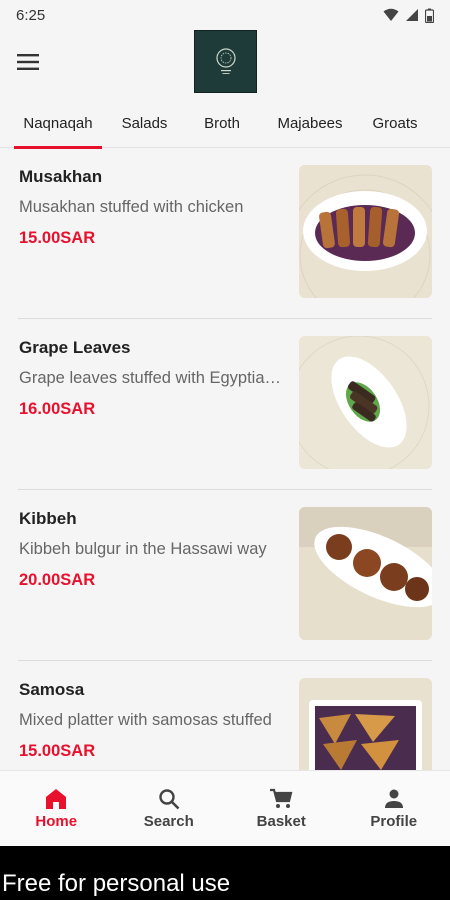 The width and height of the screenshot is (450, 900). Describe the element at coordinates (144, 124) in the screenshot. I see `tab-salads: Salads` at that location.